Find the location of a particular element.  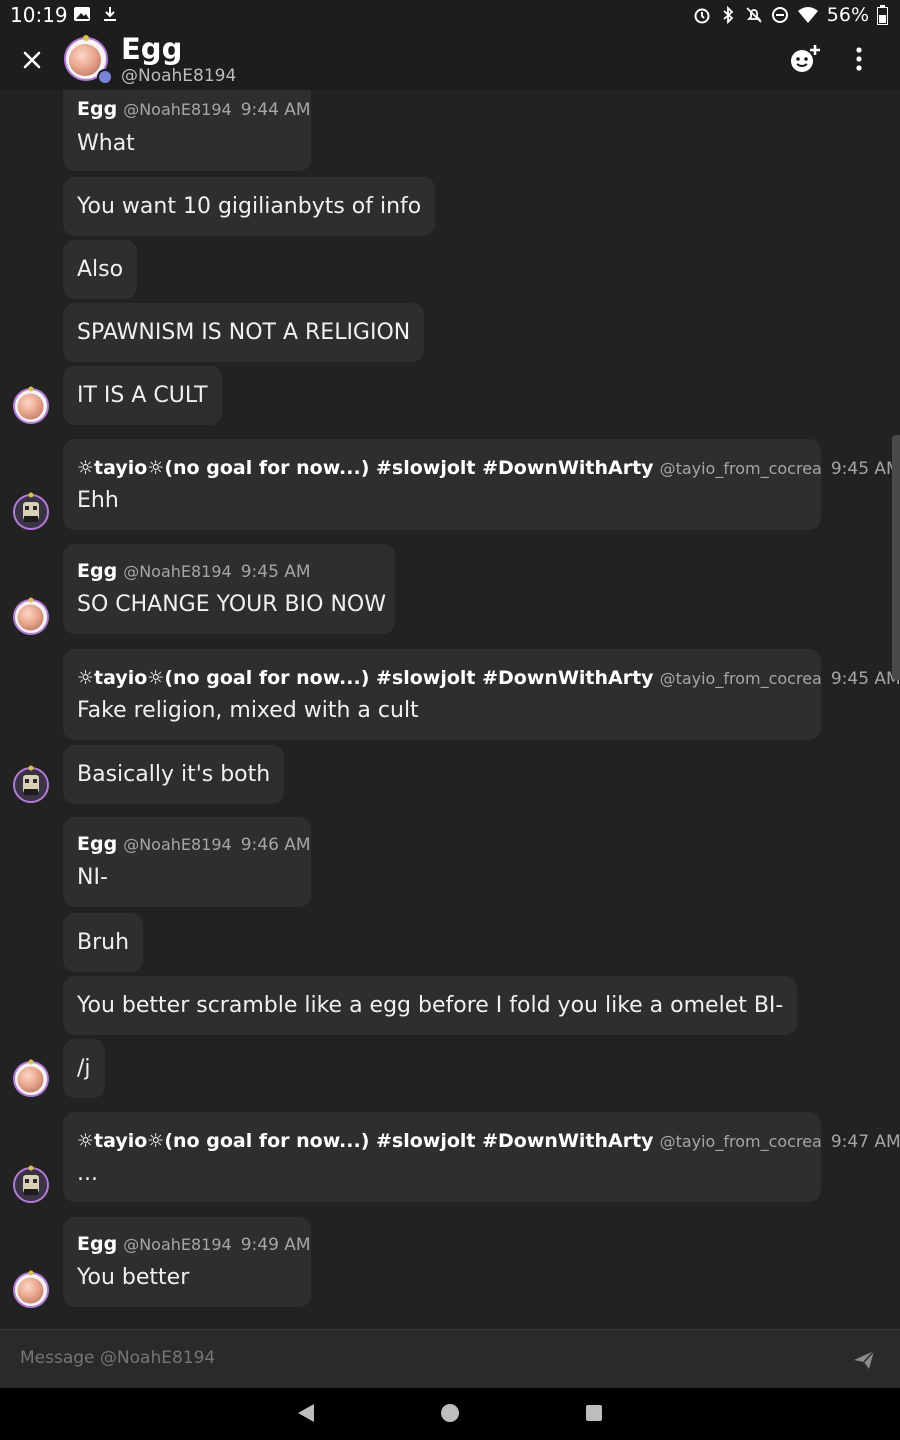

message-composer is located at coordinates (450, 1358).